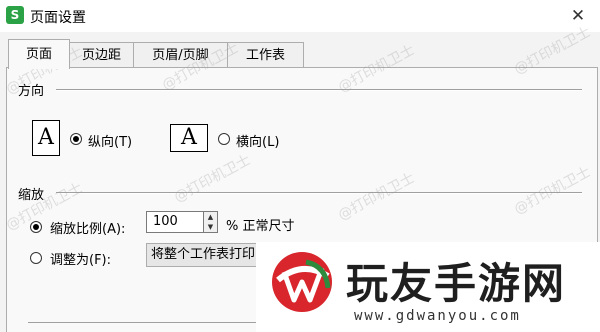  Describe the element at coordinates (87, 227) in the screenshot. I see `scale-label: 缩放比例(A):` at that location.